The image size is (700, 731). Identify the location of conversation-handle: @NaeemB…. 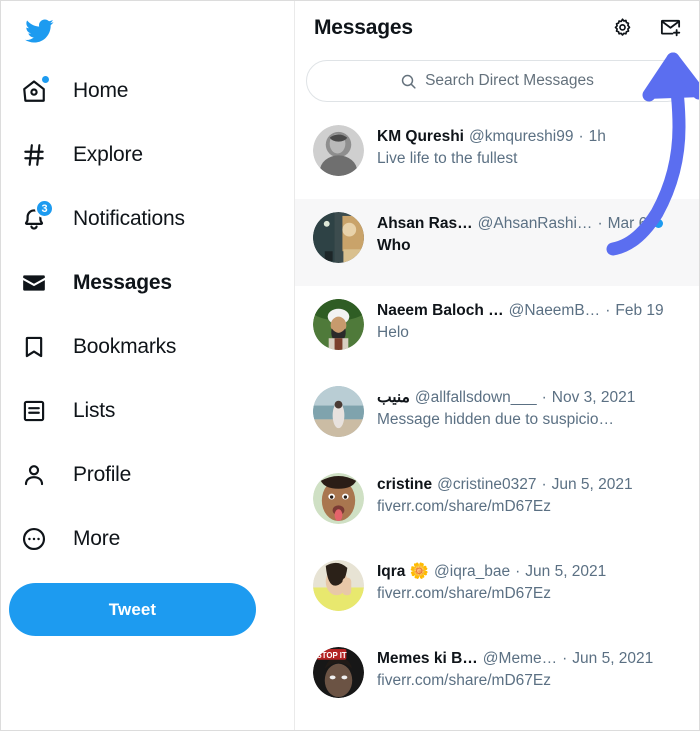
(554, 310).